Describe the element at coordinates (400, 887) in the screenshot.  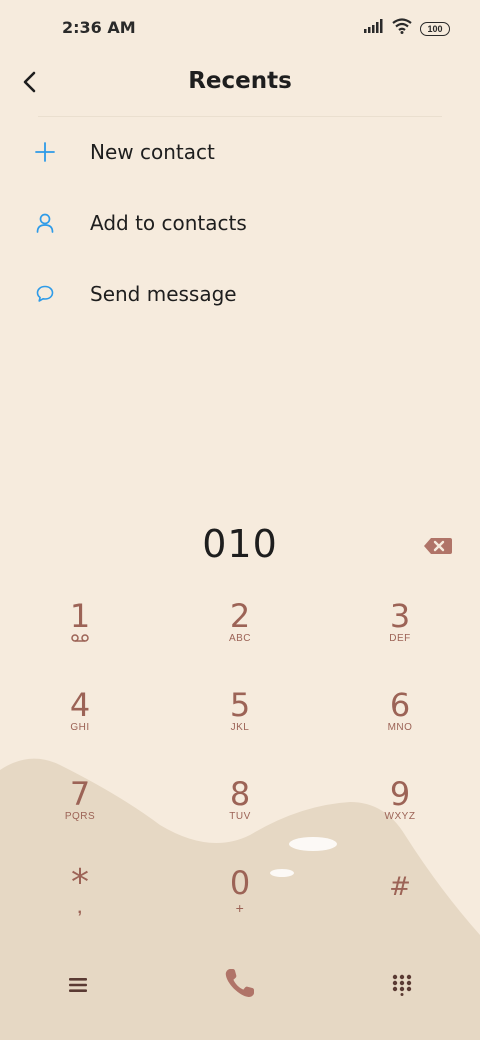
I see `key-digit: #` at that location.